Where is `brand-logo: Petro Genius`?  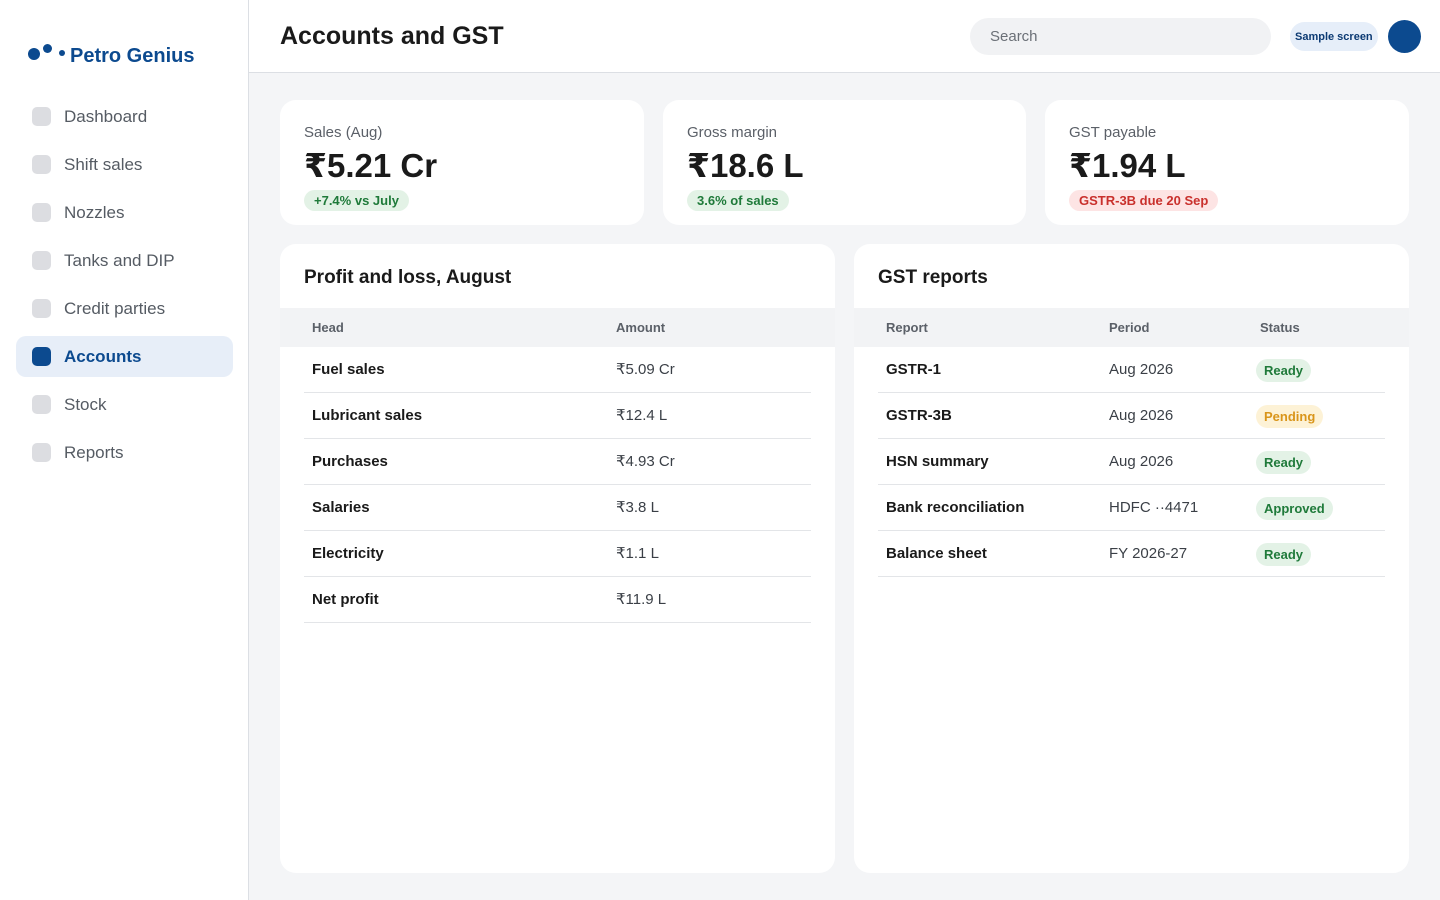 brand-logo: Petro Genius is located at coordinates (111, 48).